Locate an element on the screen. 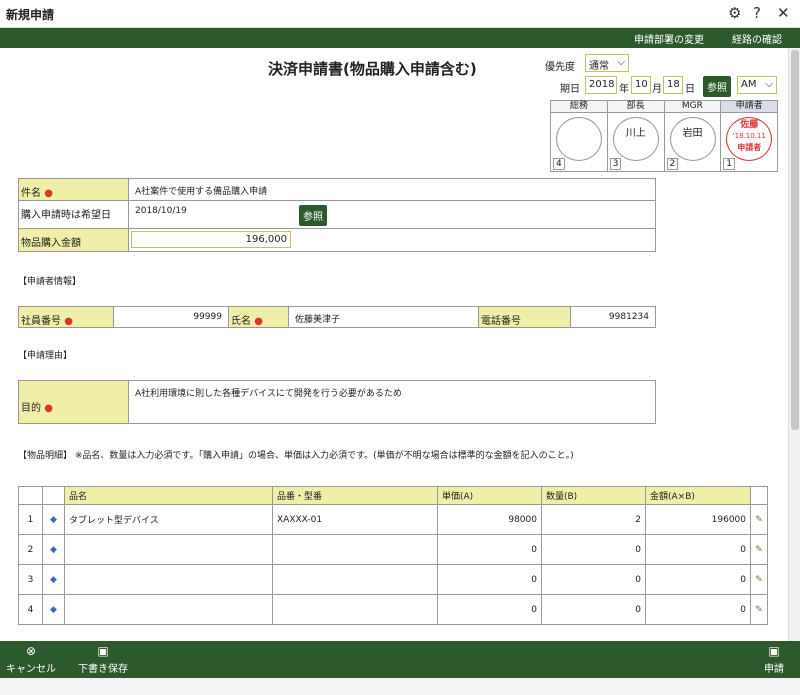  purpose-row: 目的 ● A社利用環境に則した各種デバイスにて開発を行う必要があるため is located at coordinates (337, 402).